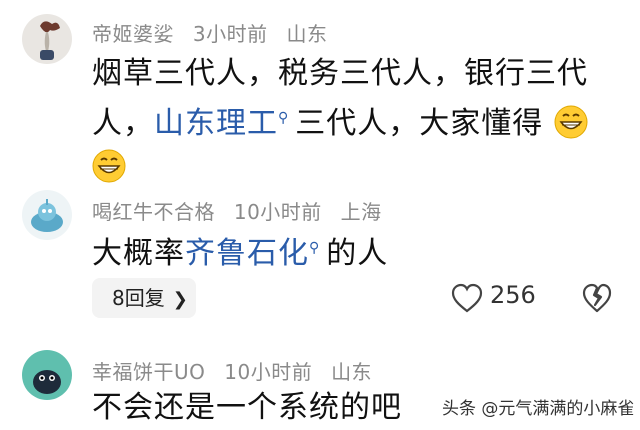 The width and height of the screenshot is (640, 430). I want to click on username: 帝姬婆娑, so click(133, 34).